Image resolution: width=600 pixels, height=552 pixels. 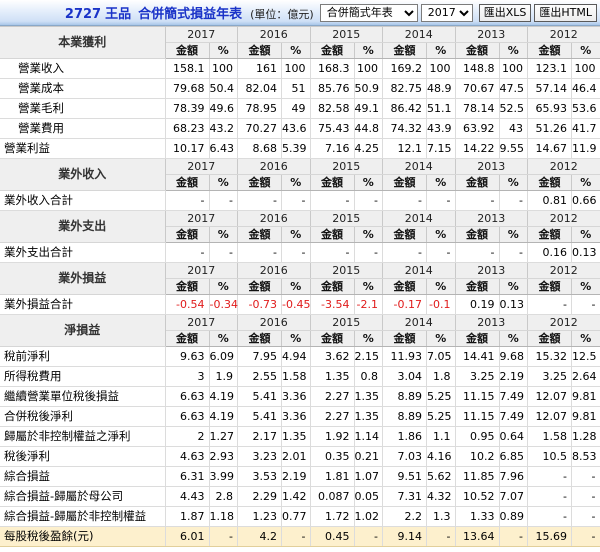 What do you see at coordinates (513, 356) in the screenshot?
I see `cell-percent: 9.68` at bounding box center [513, 356].